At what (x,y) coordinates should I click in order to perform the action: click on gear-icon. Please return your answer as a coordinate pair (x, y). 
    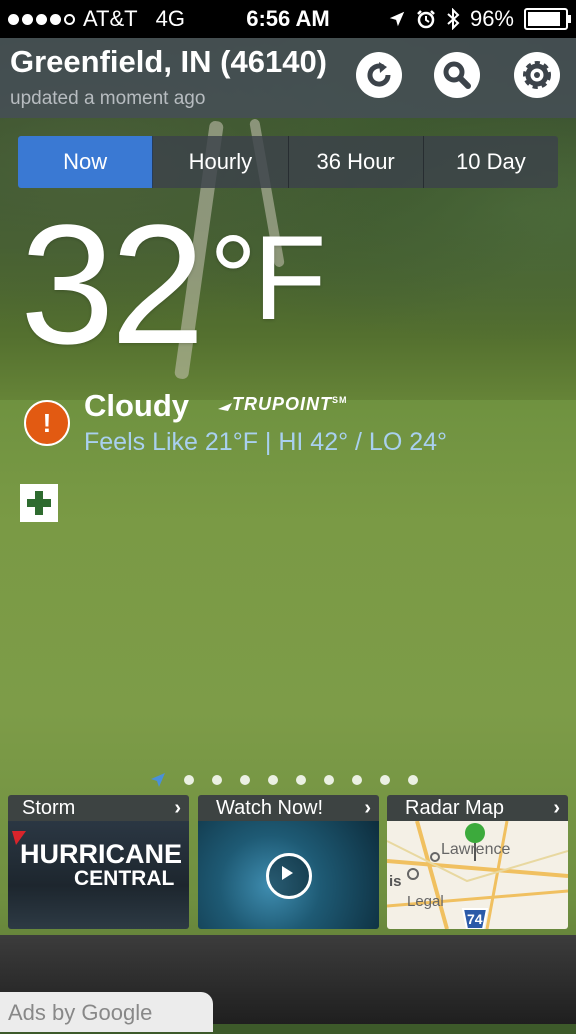
    Looking at the image, I should click on (537, 75).